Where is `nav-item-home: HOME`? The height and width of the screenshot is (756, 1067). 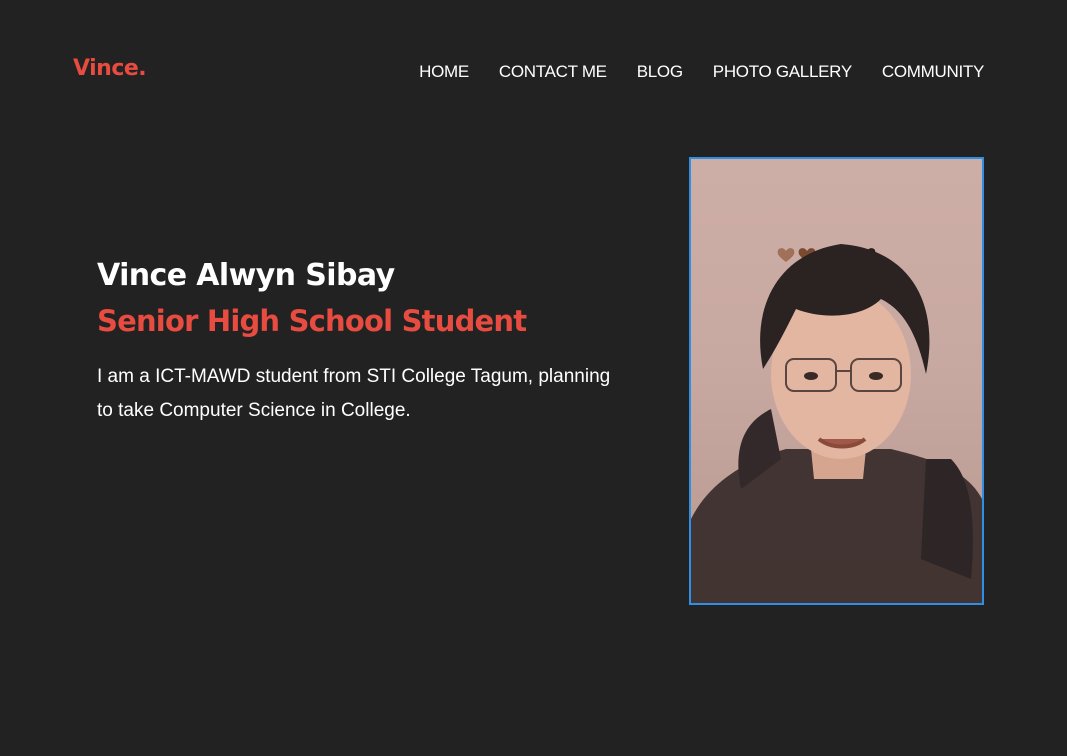
nav-item-home: HOME is located at coordinates (444, 72).